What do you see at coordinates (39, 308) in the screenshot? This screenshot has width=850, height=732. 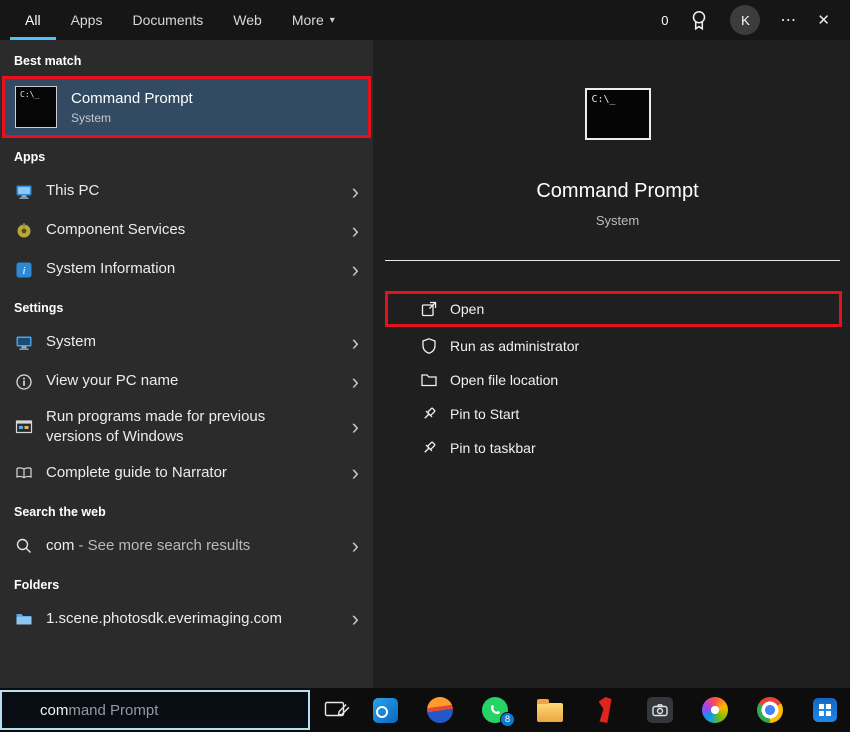 I see `section-settings: Settings` at bounding box center [39, 308].